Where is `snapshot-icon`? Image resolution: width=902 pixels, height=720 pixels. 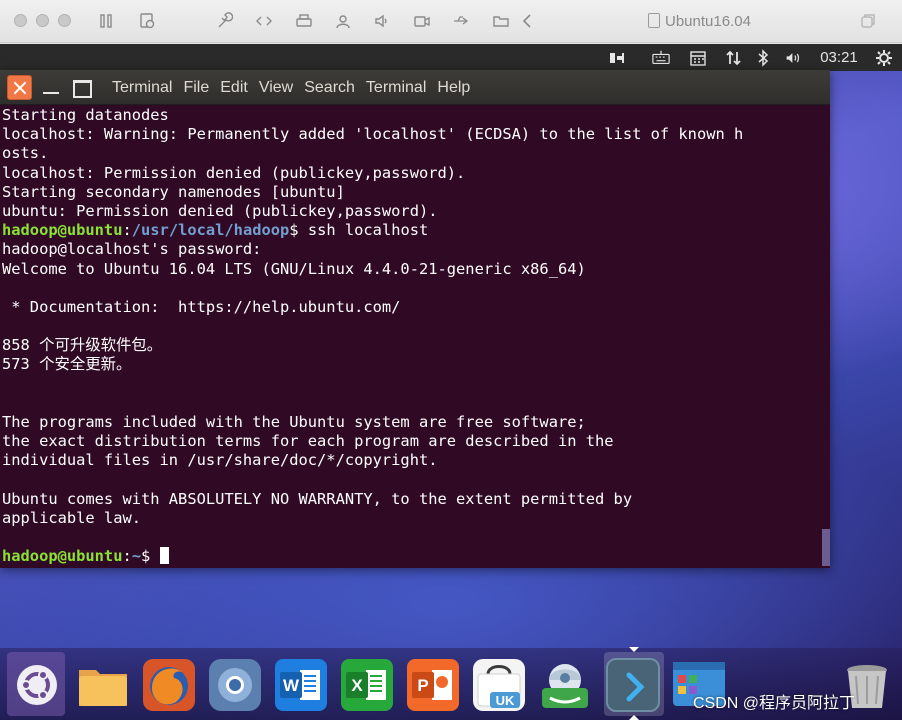 snapshot-icon is located at coordinates (147, 21).